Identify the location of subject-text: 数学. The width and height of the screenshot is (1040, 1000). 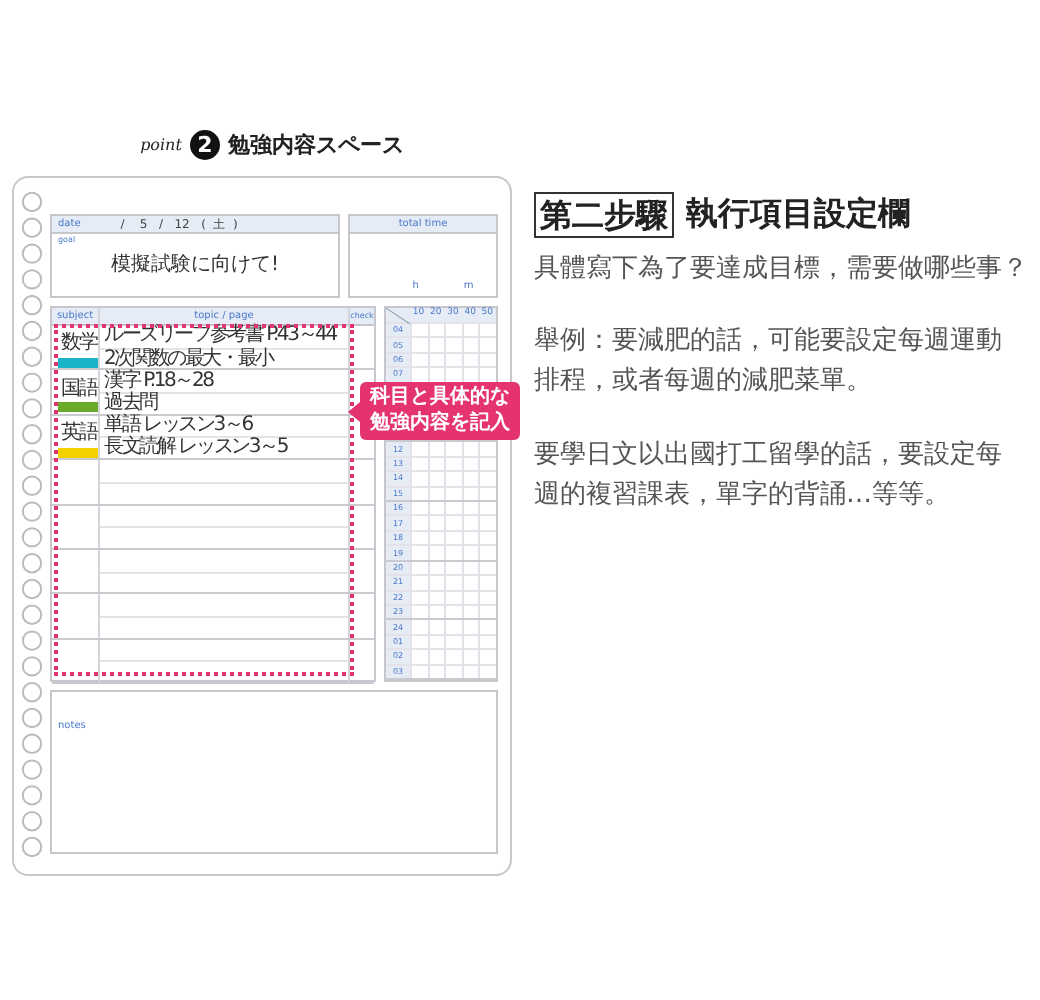
(79, 344).